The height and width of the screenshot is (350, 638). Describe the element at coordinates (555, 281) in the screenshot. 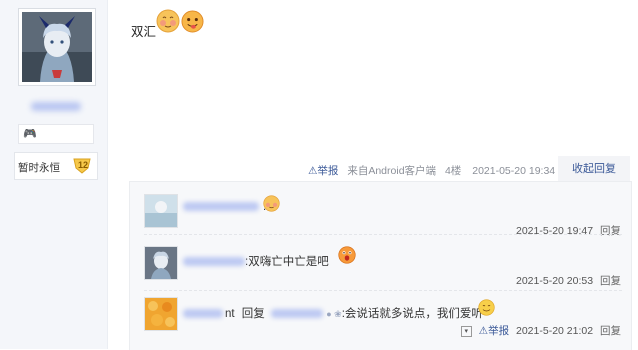

I see `reply-time: 2021-5-20 20:53` at that location.